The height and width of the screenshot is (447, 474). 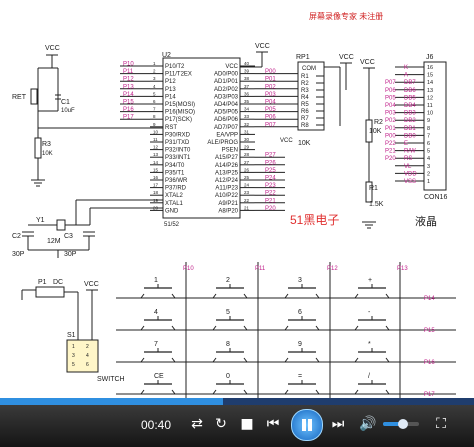 I want to click on mcu-right-pin-number: 22, so click(x=247, y=200).